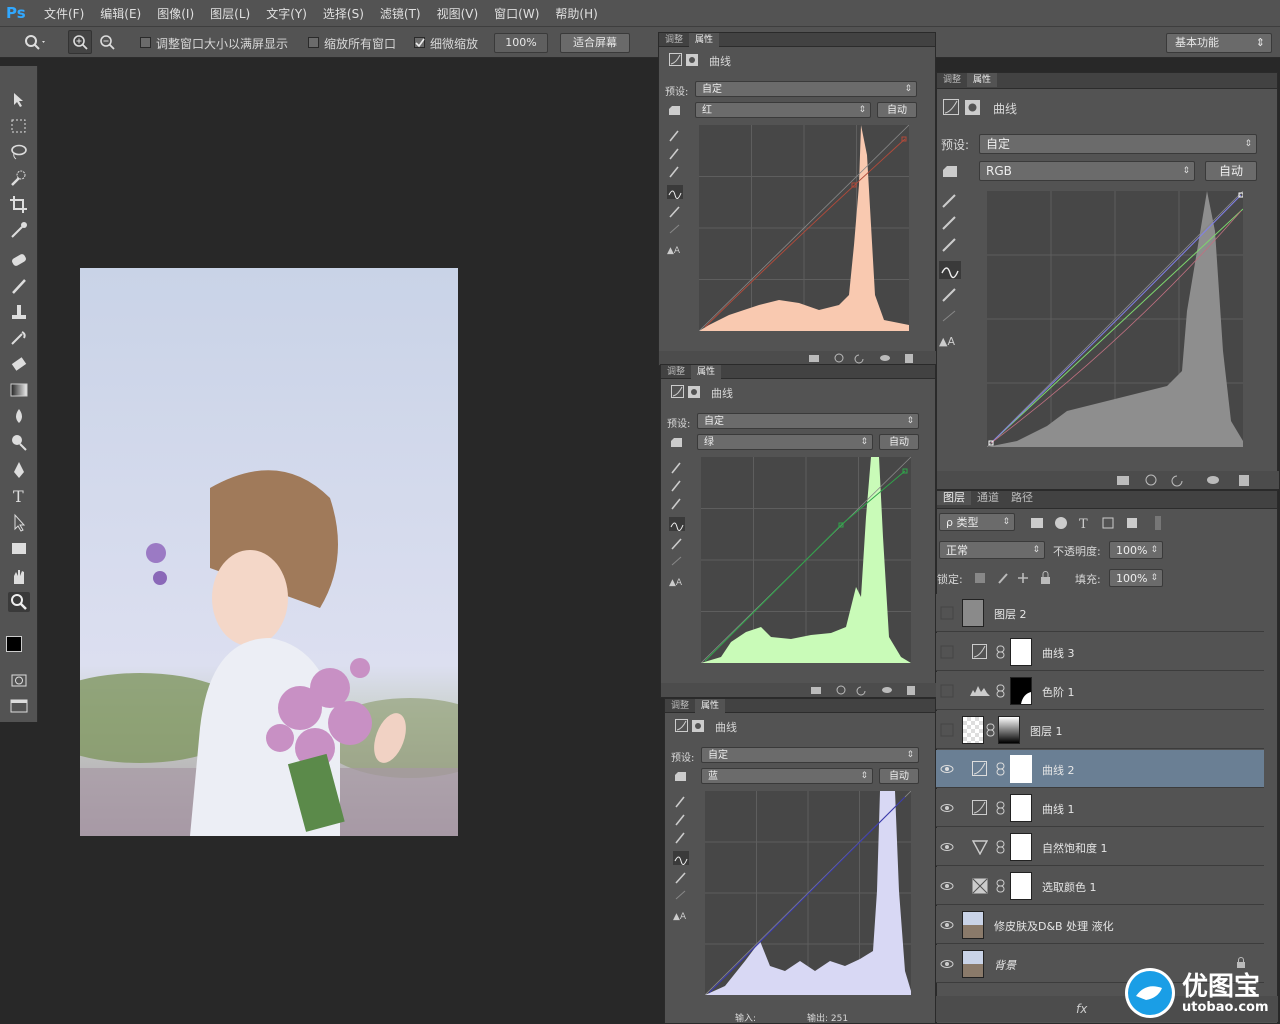 This screenshot has height=1024, width=1280. What do you see at coordinates (19, 260) in the screenshot?
I see `healing-brush-tool-icon` at bounding box center [19, 260].